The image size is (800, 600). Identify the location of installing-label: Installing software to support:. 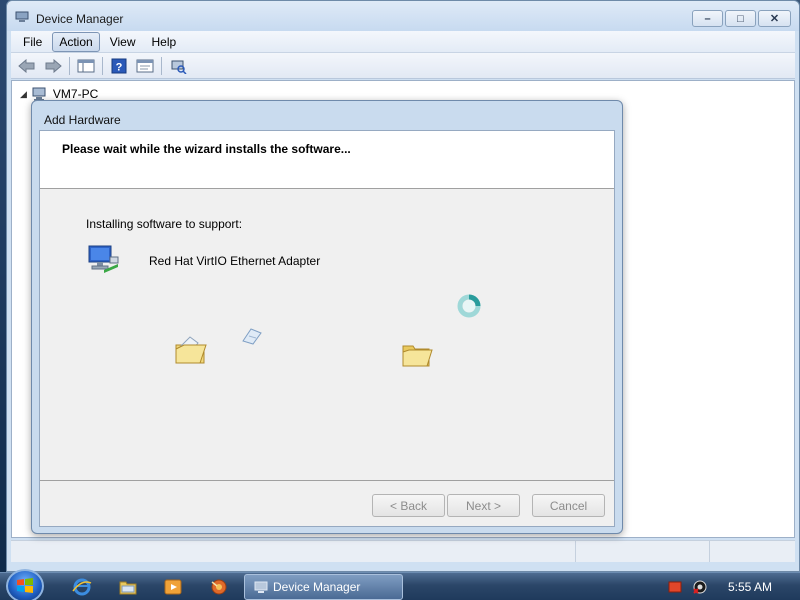
(164, 224).